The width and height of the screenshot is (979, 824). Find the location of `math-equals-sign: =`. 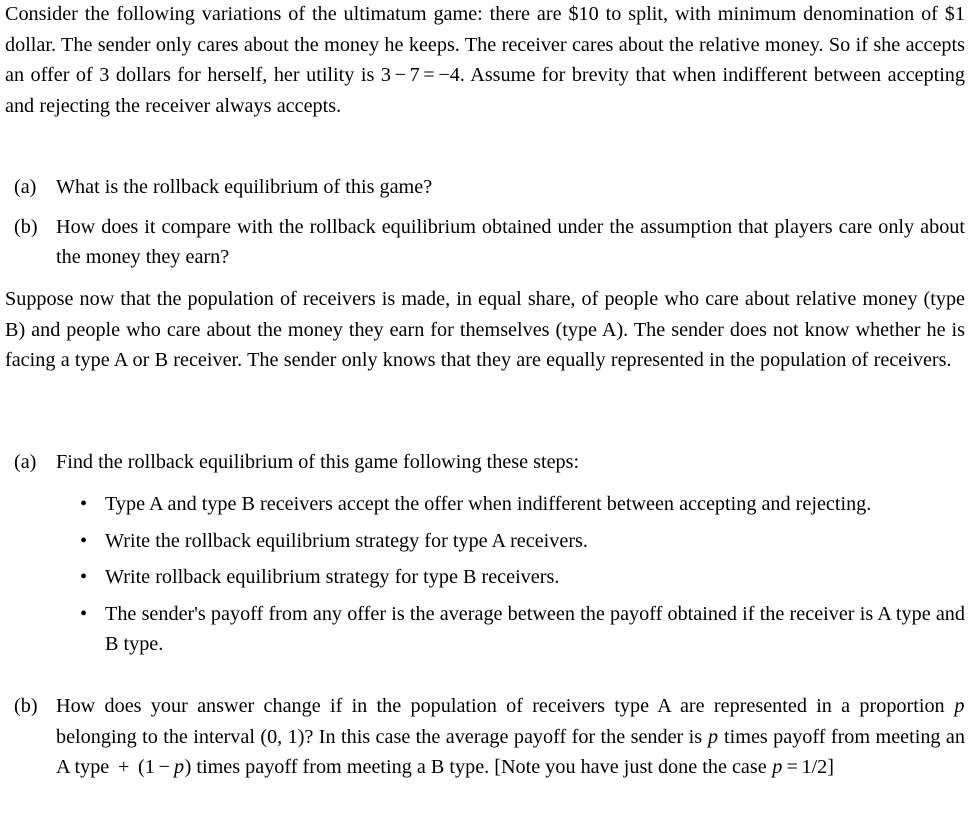

math-equals-sign: = is located at coordinates (792, 767).